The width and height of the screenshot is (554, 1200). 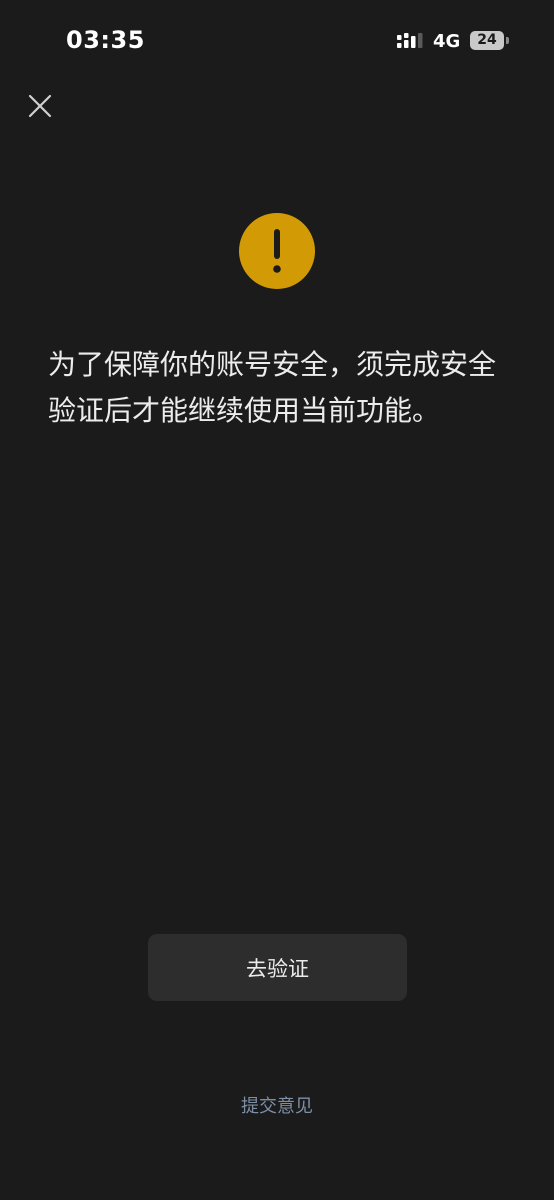 What do you see at coordinates (507, 40) in the screenshot?
I see `battery-nub` at bounding box center [507, 40].